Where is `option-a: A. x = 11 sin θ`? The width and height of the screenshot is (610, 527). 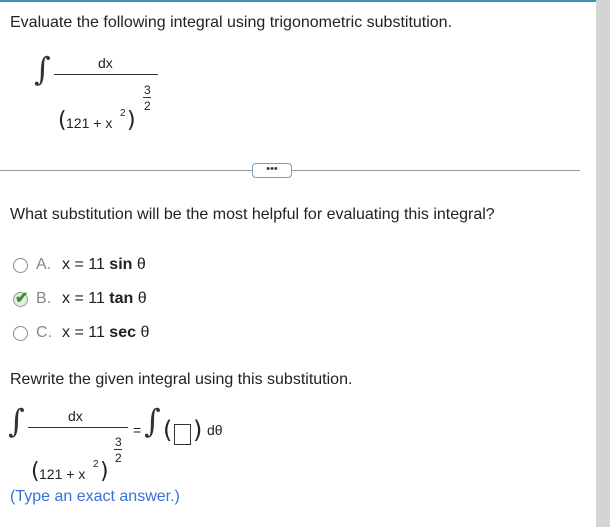
option-a: A. x = 11 sin θ is located at coordinates (79, 265).